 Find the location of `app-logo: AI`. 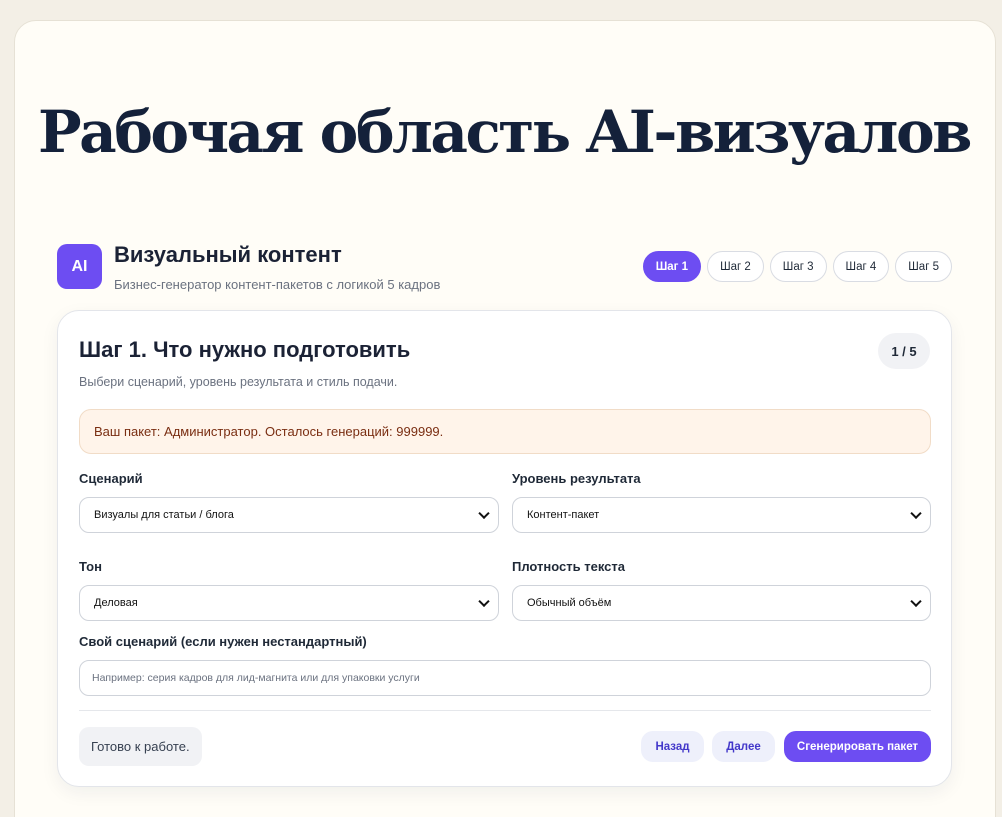

app-logo: AI is located at coordinates (79, 266).